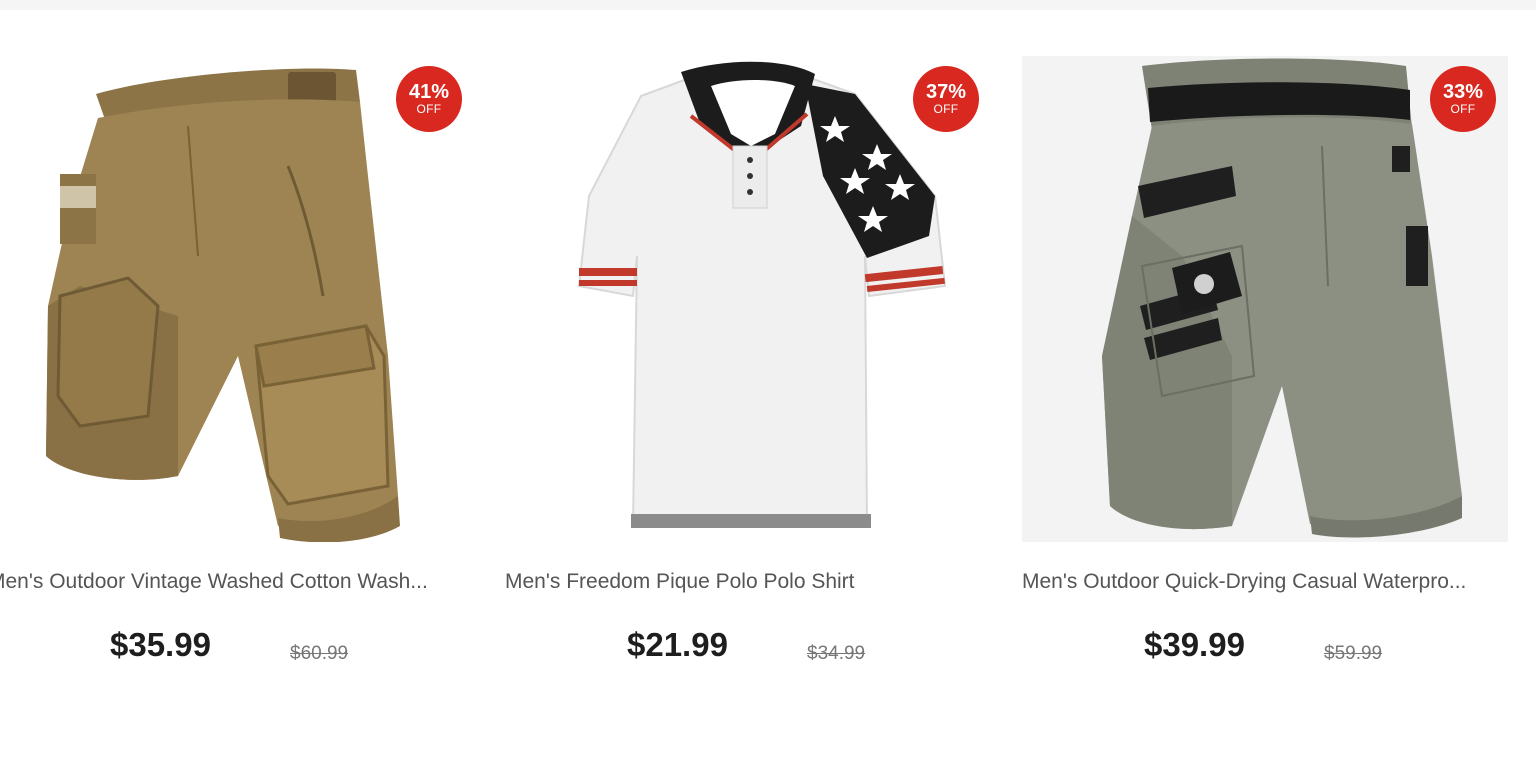 Image resolution: width=1536 pixels, height=764 pixels. I want to click on discount-badge: 33% OFF, so click(1463, 99).